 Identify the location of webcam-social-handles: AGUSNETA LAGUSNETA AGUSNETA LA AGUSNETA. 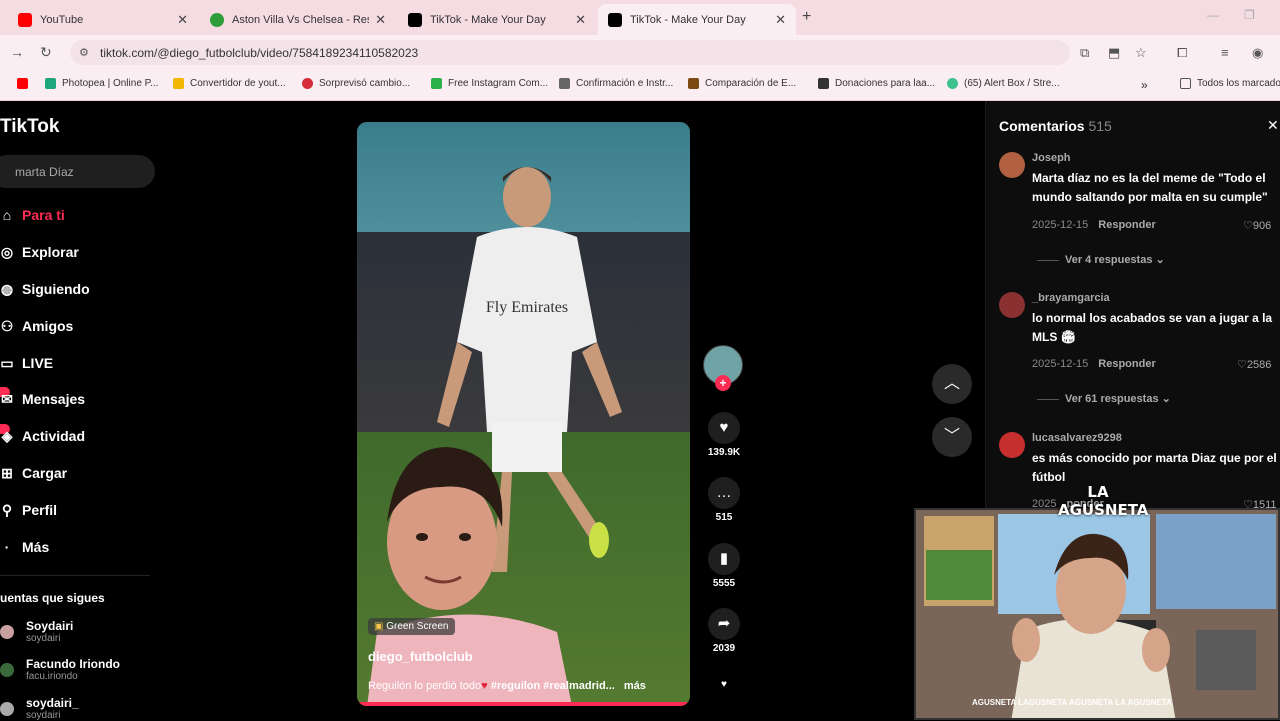
(1072, 702).